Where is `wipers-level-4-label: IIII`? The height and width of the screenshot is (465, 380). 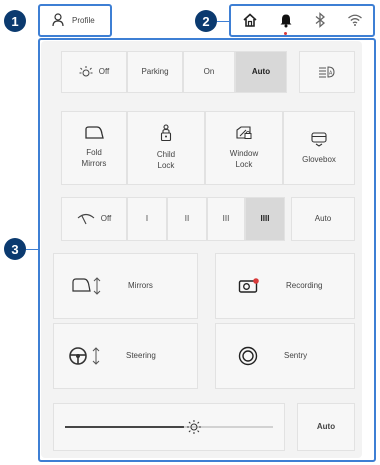 wipers-level-4-label: IIII is located at coordinates (265, 218).